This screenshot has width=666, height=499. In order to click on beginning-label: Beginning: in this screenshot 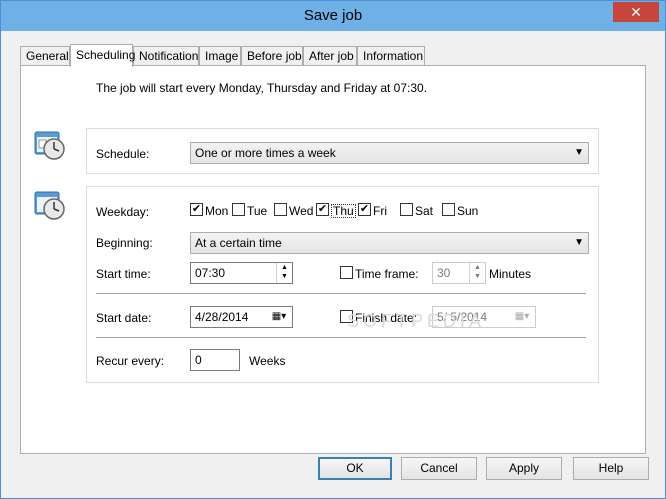, I will do `click(124, 243)`.